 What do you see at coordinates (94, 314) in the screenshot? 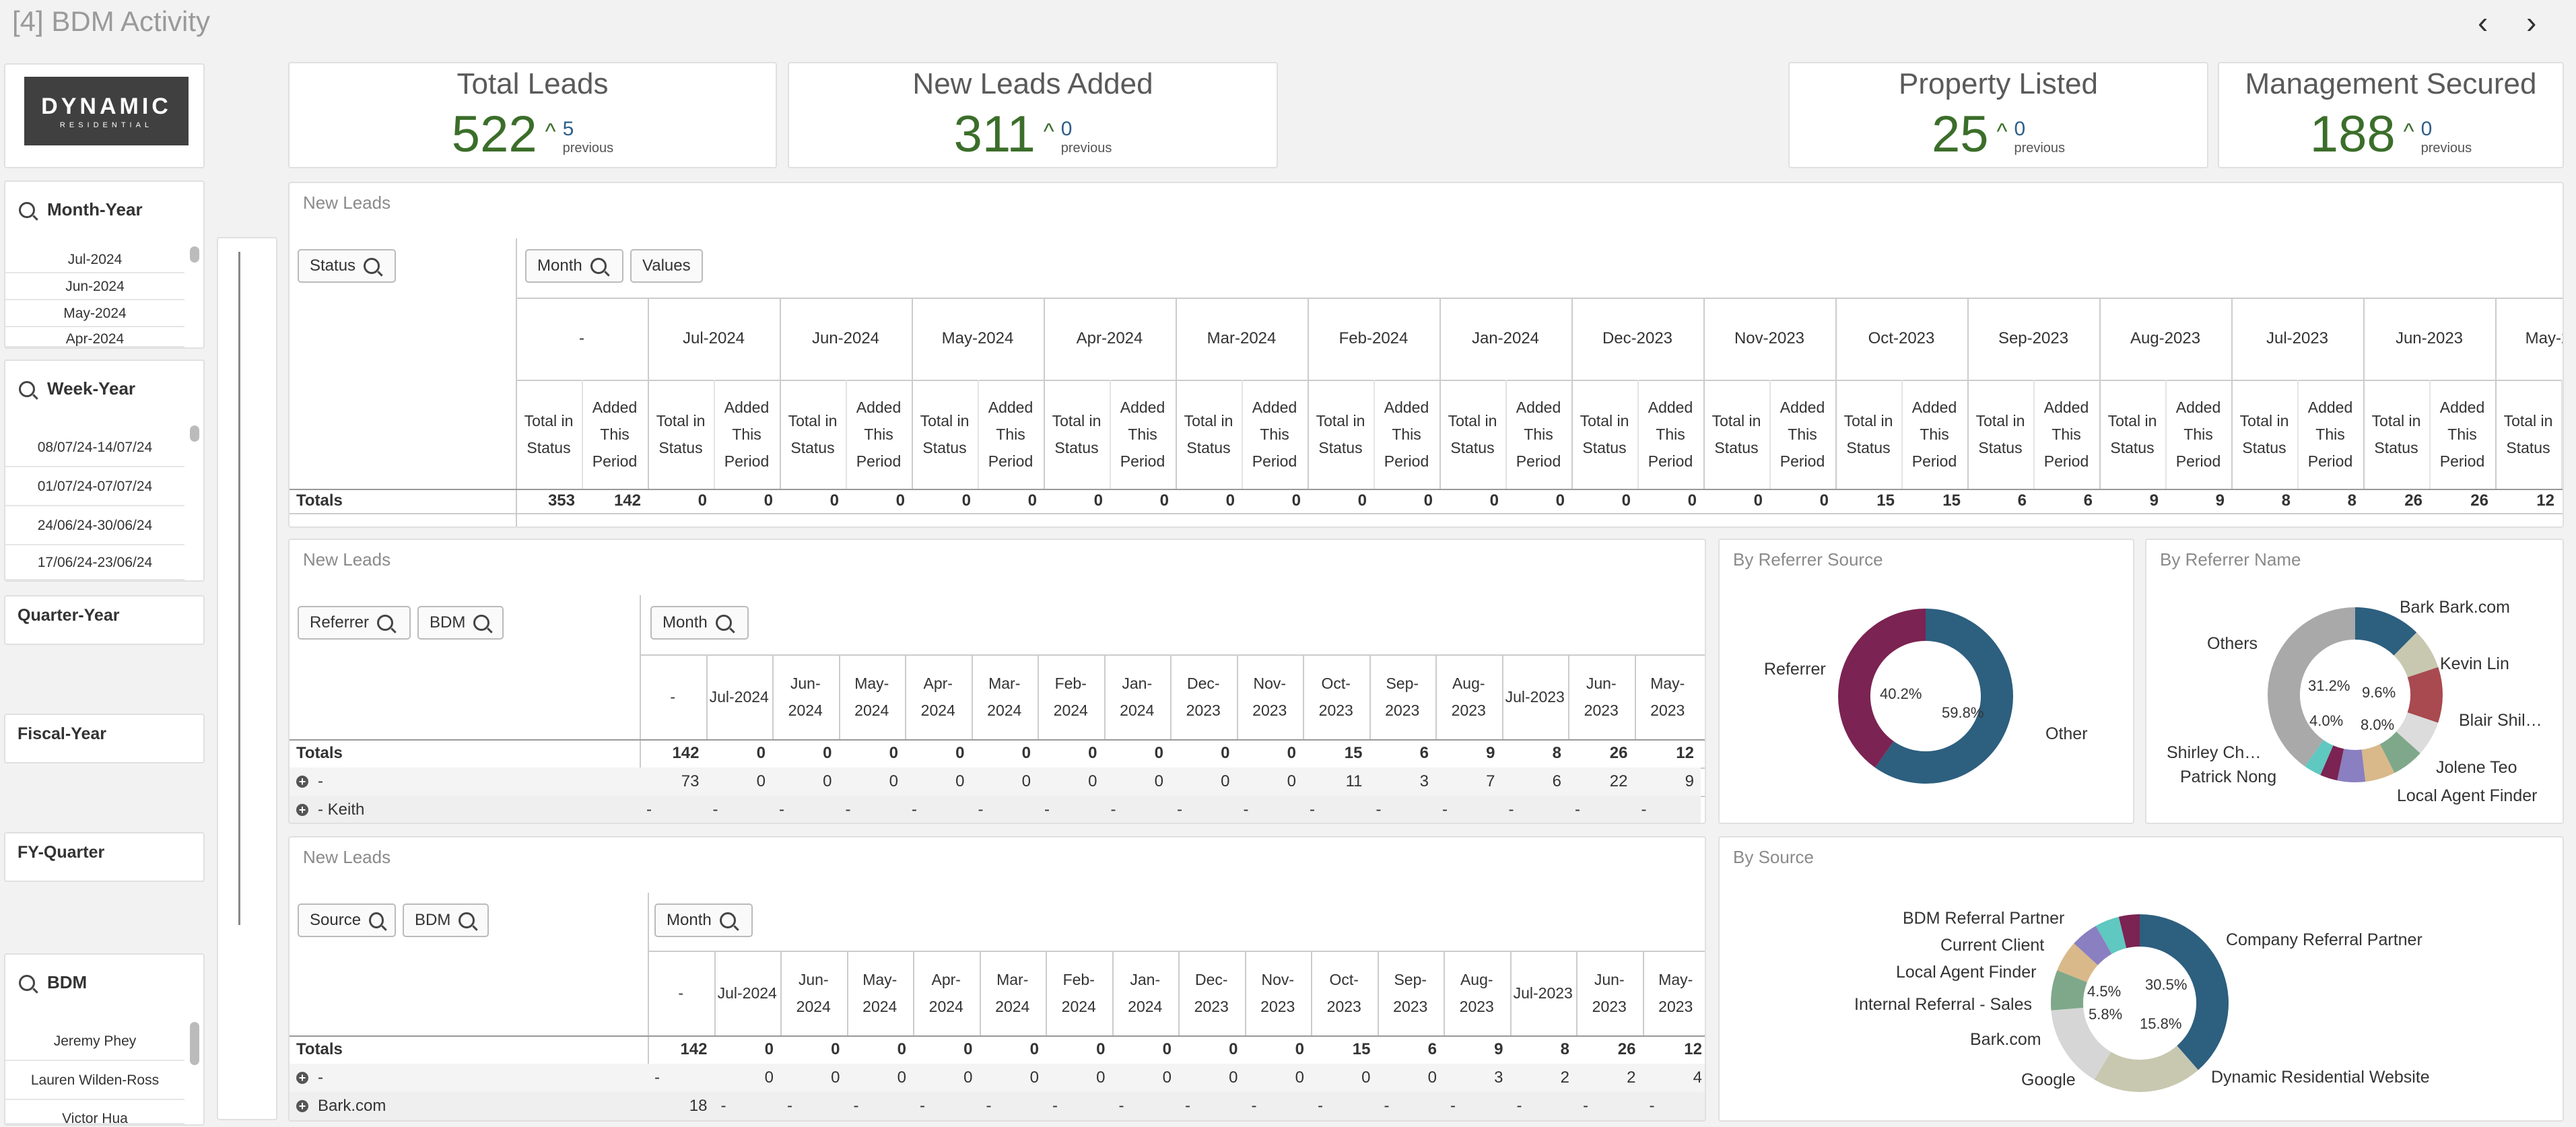
I see `filter-item: May-2024` at bounding box center [94, 314].